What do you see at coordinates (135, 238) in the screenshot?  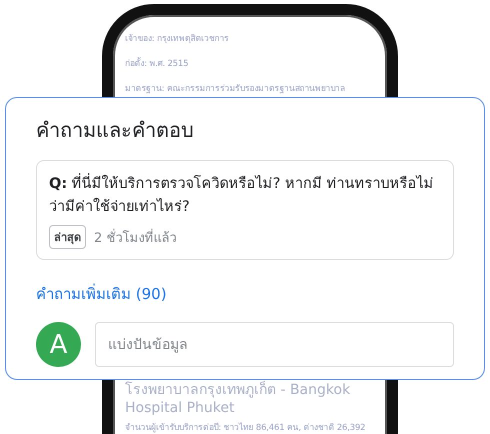 I see `question-time: 2 ชั่วโมงที่แล้ว` at bounding box center [135, 238].